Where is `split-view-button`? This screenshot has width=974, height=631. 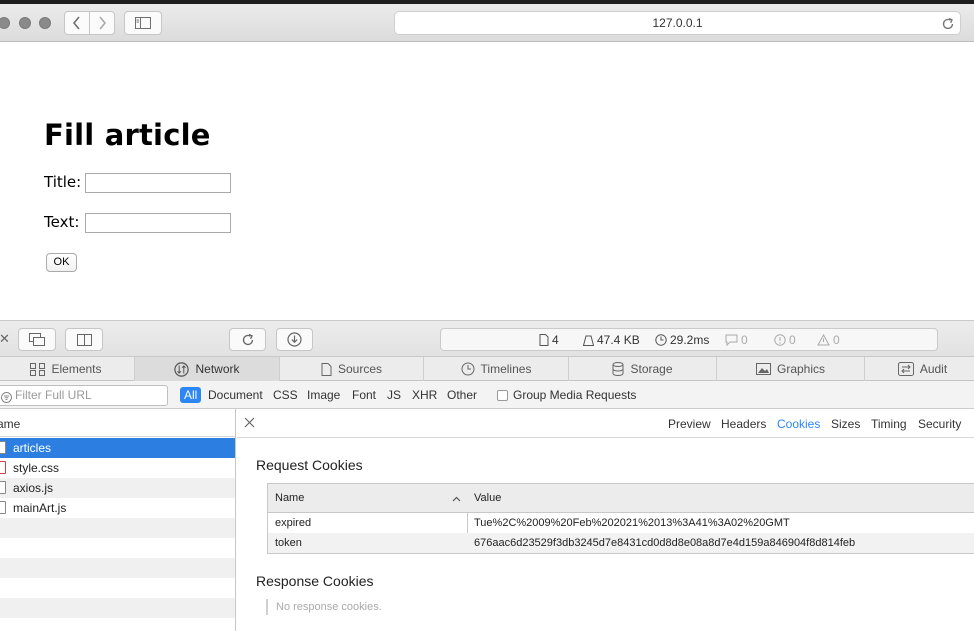
split-view-button is located at coordinates (84, 339).